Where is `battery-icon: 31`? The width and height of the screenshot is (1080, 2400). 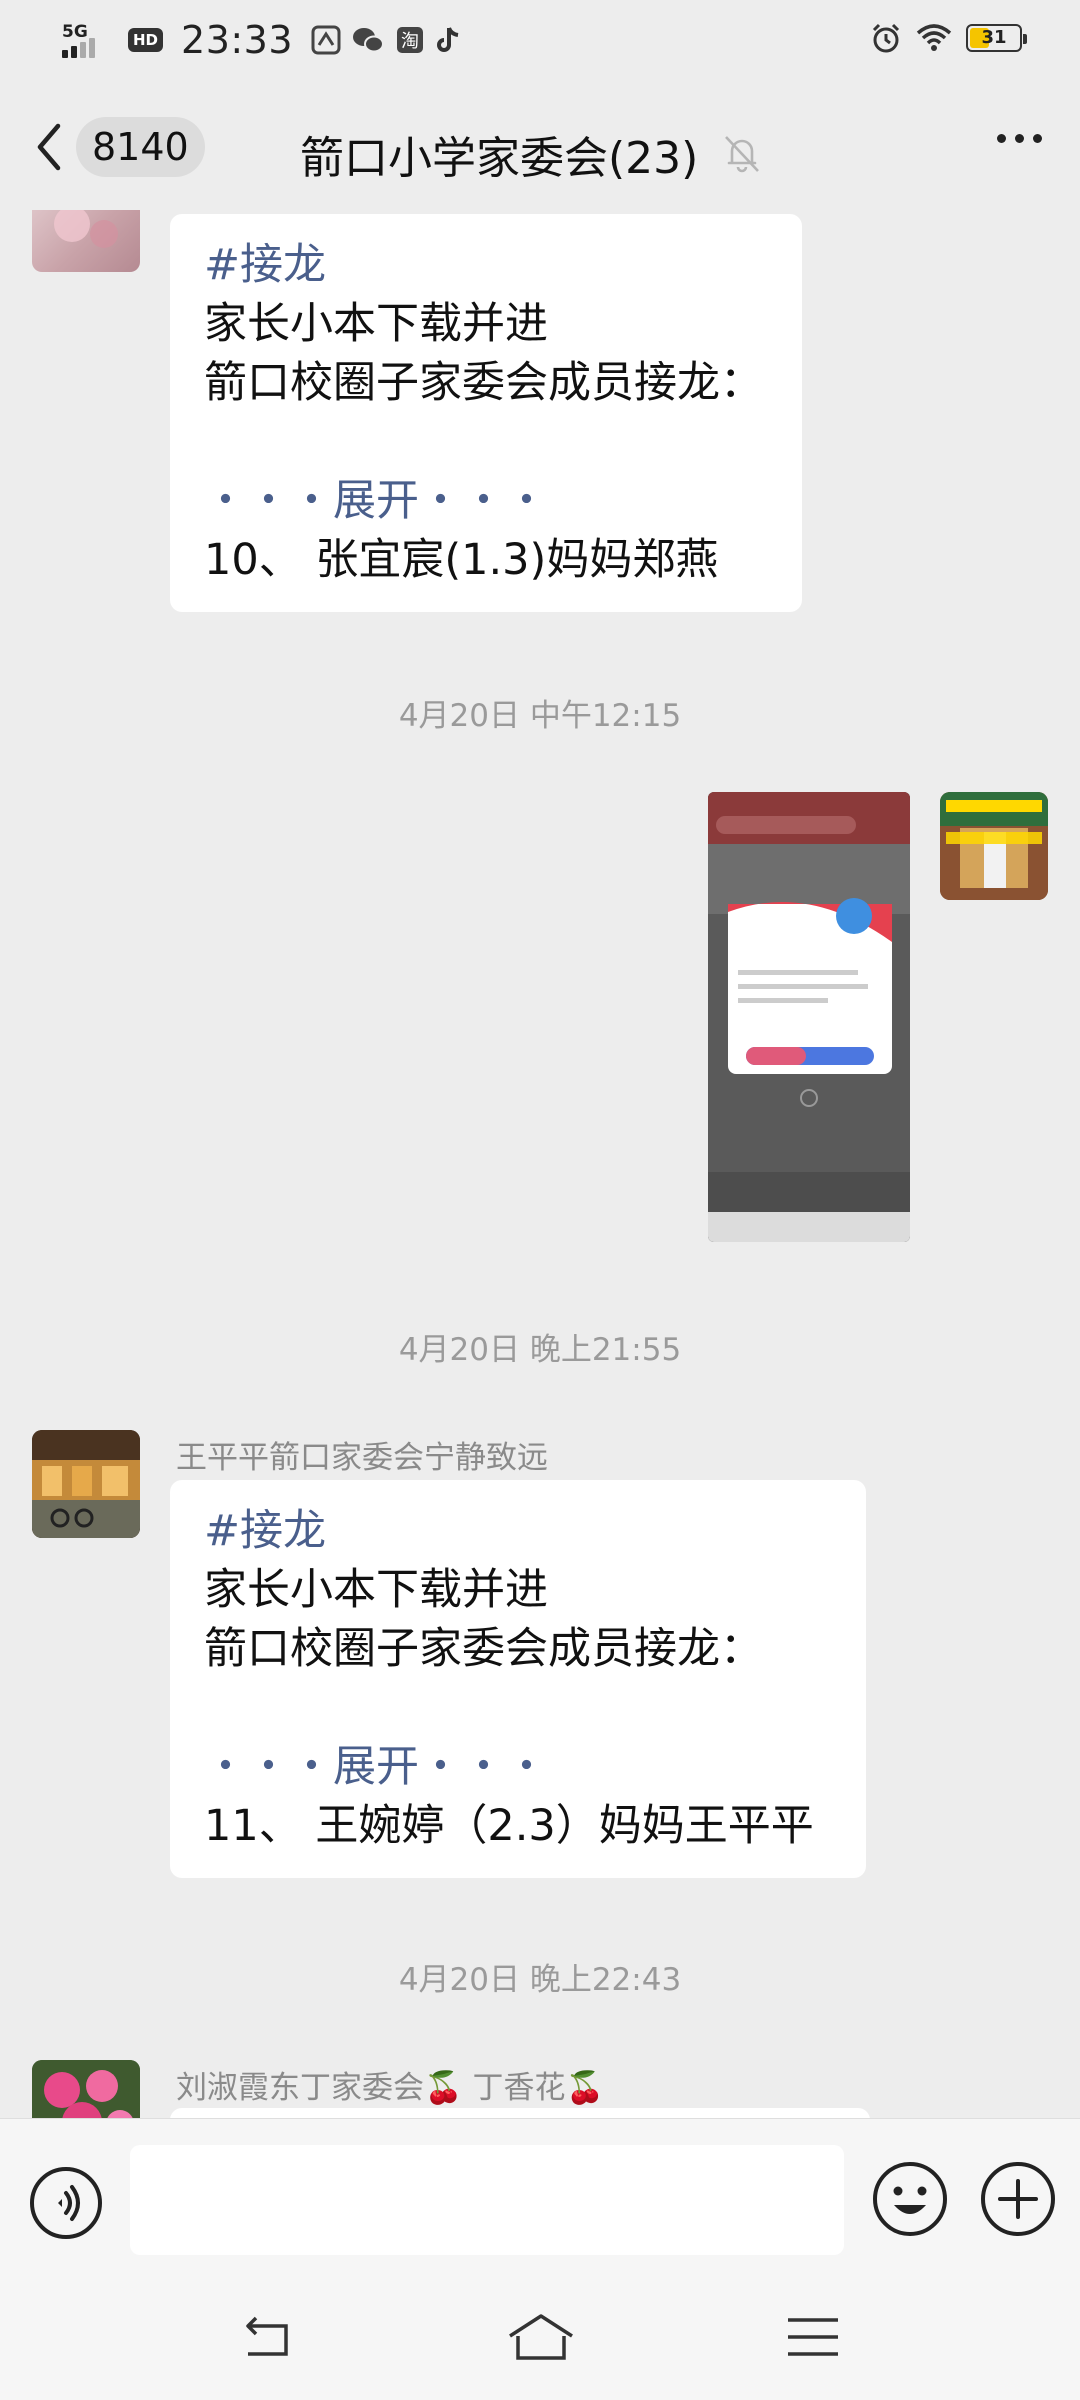
battery-icon: 31 is located at coordinates (996, 38).